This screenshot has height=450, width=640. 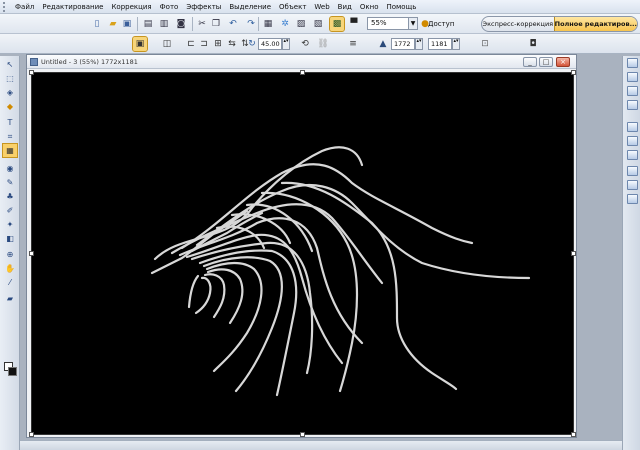 I want to click on width-input: 1772, so click(x=403, y=44).